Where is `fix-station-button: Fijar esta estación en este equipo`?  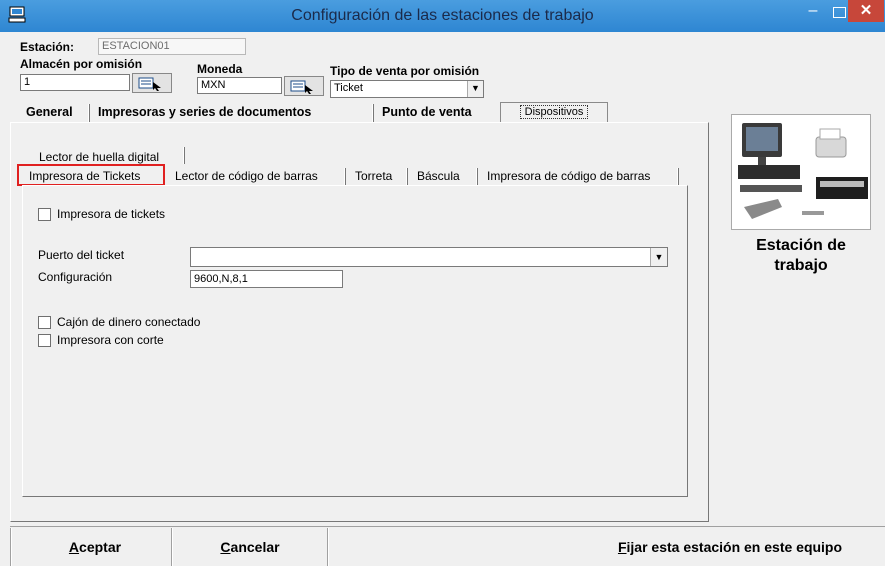
fix-station-button: Fijar esta estación en este equipo is located at coordinates (730, 547).